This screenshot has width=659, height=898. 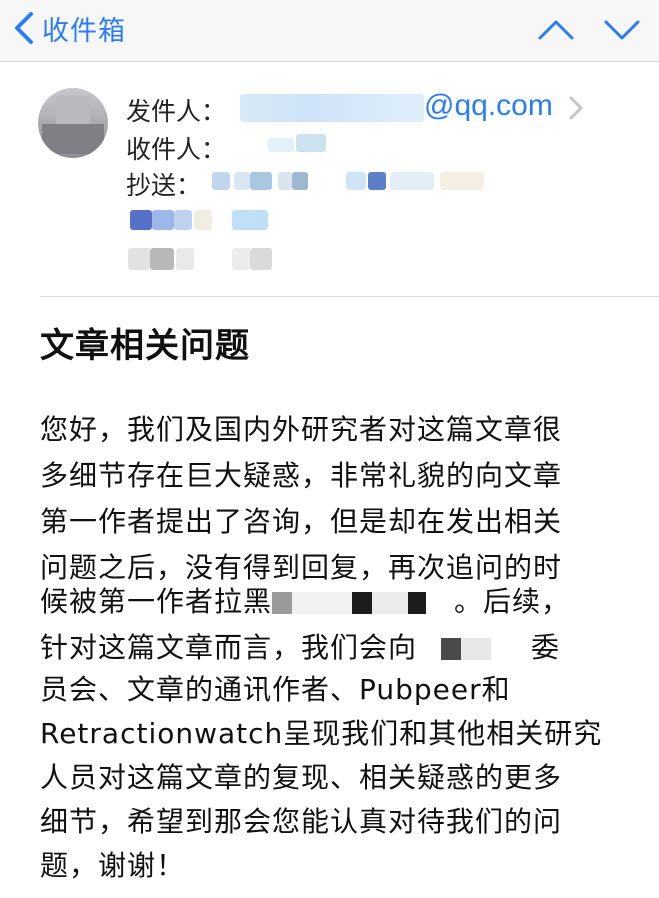 I want to click on nav-bar: 收件箱, so click(x=329, y=31).